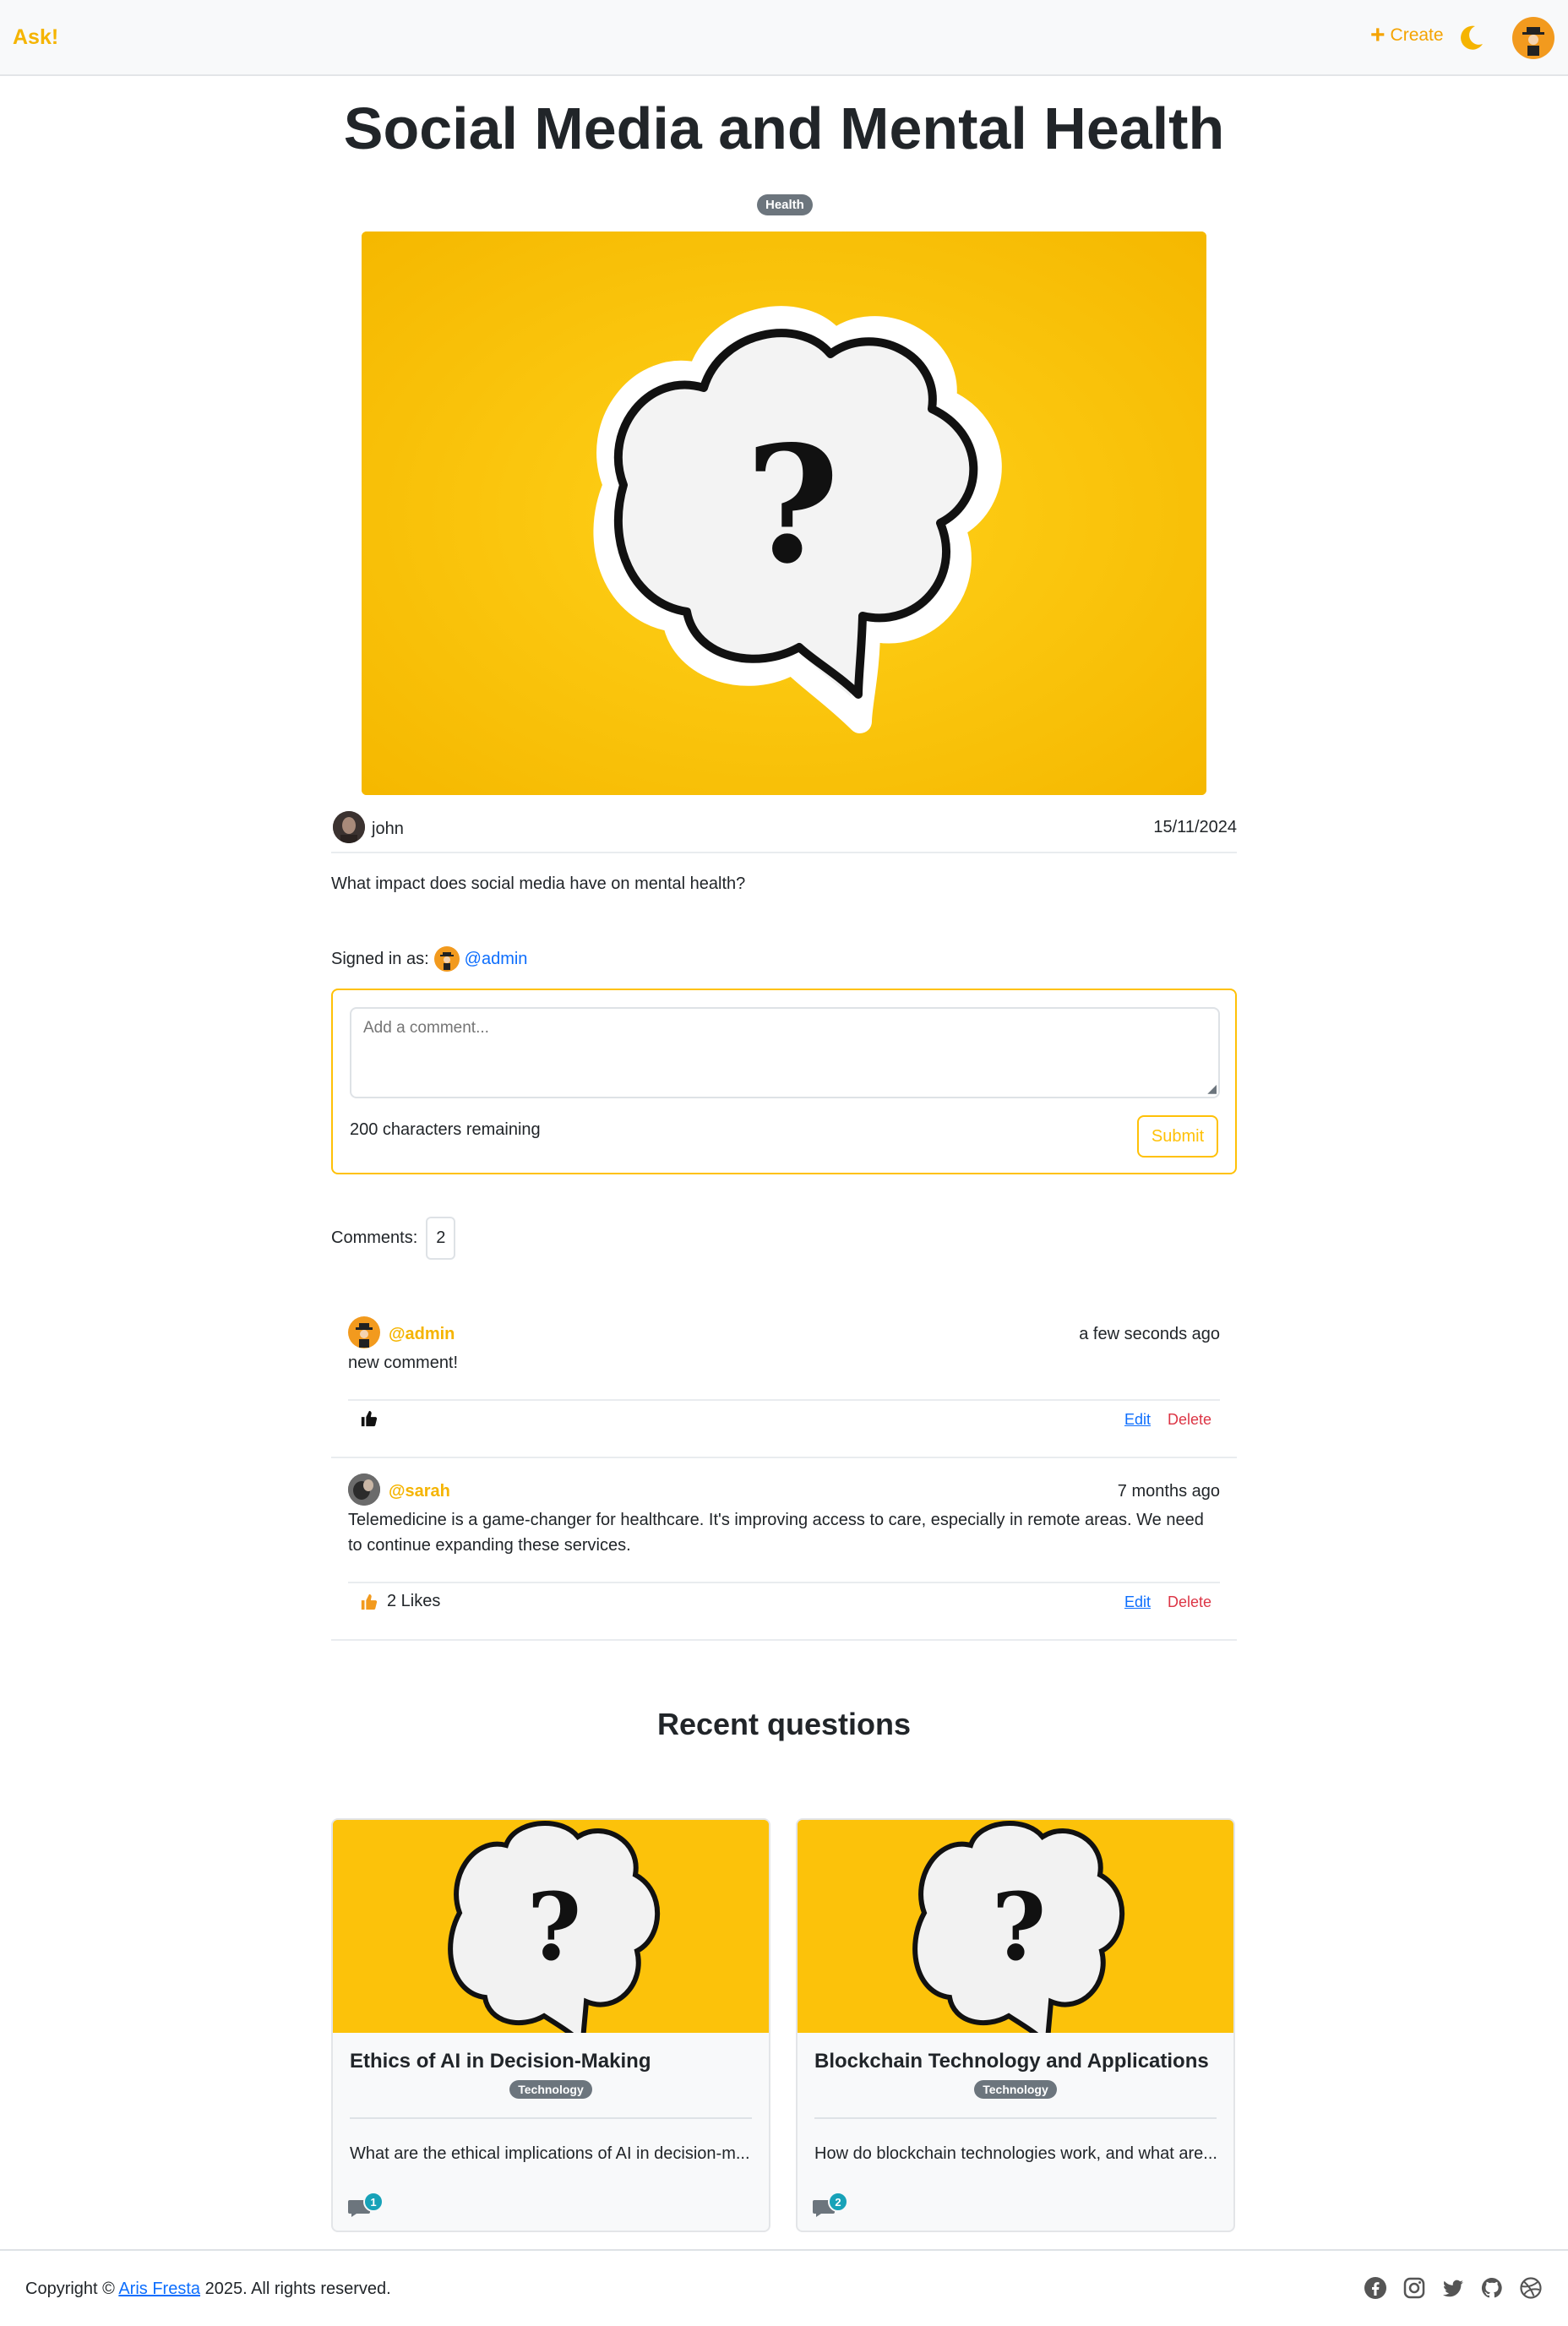  Describe the element at coordinates (1011, 2061) in the screenshot. I see `card-title: Blockchain Technology and Applications` at that location.